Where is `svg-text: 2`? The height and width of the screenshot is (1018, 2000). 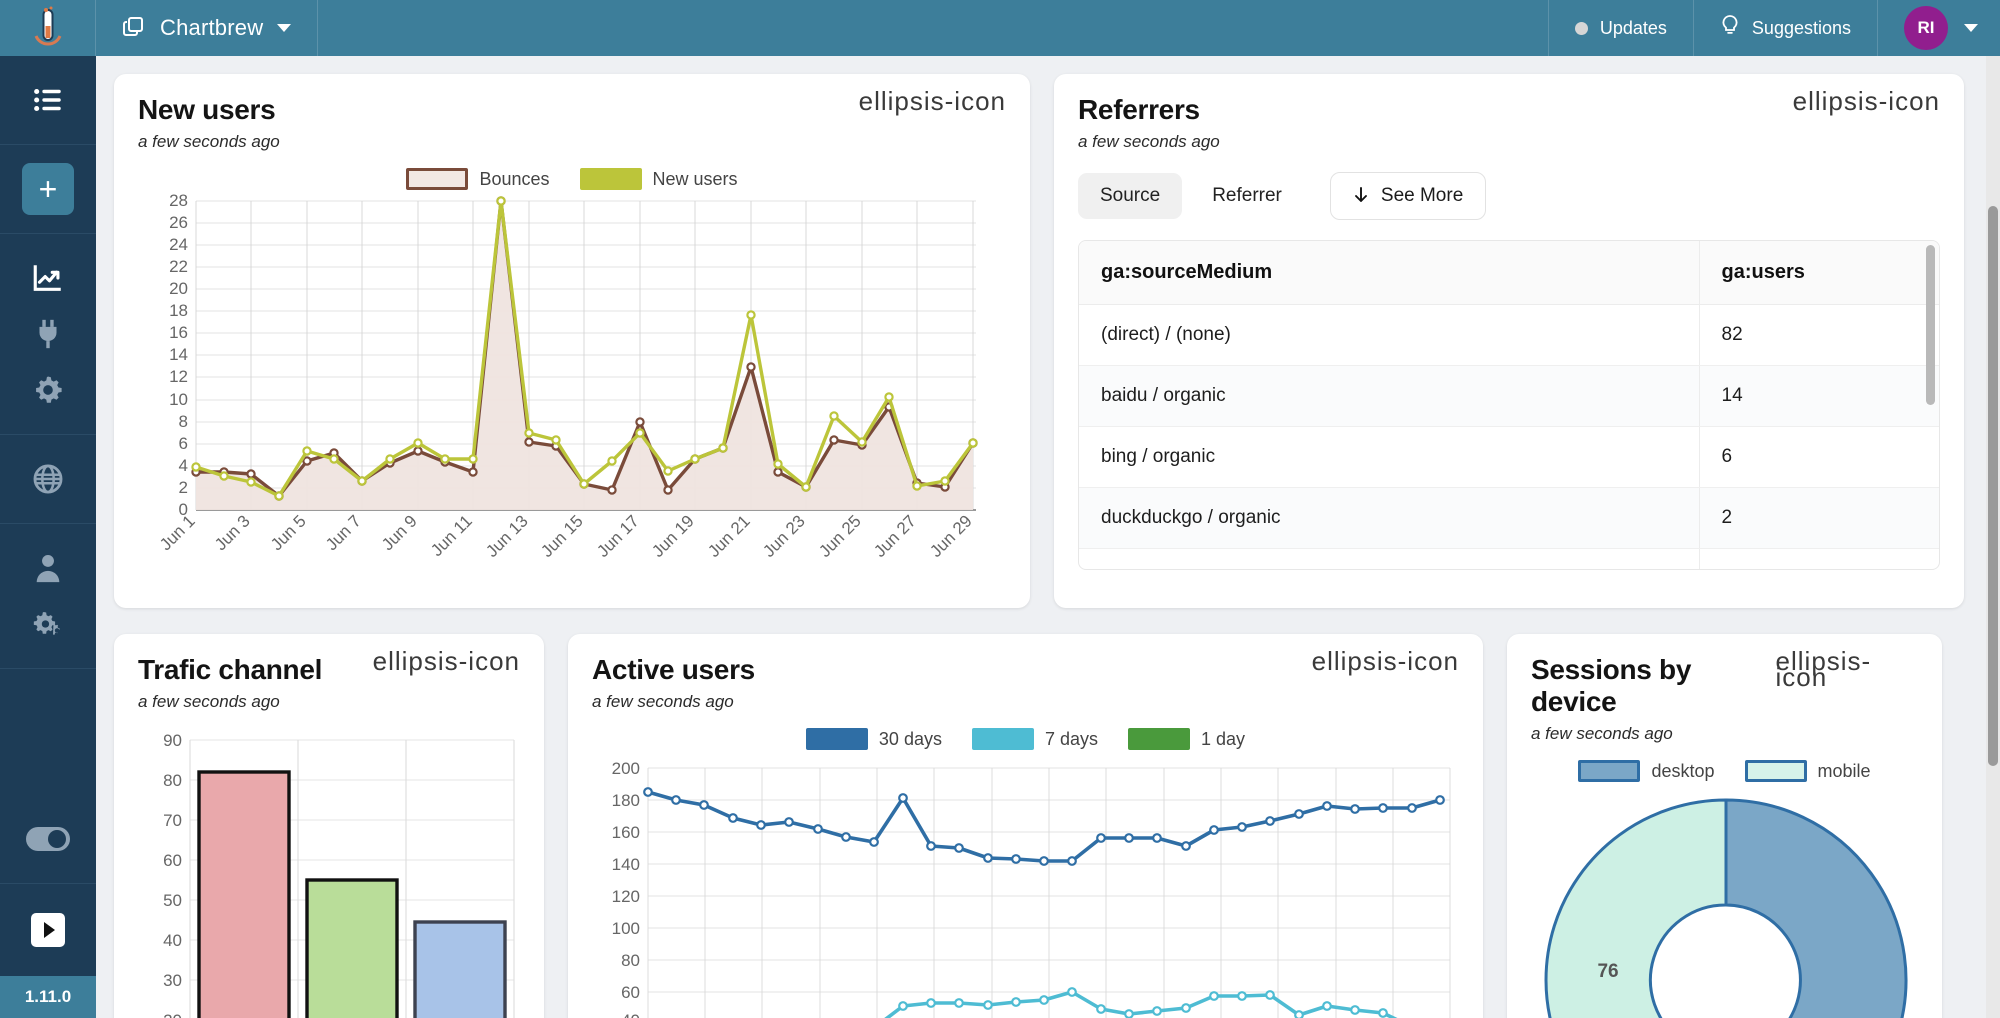
svg-text: 2 is located at coordinates (183, 487).